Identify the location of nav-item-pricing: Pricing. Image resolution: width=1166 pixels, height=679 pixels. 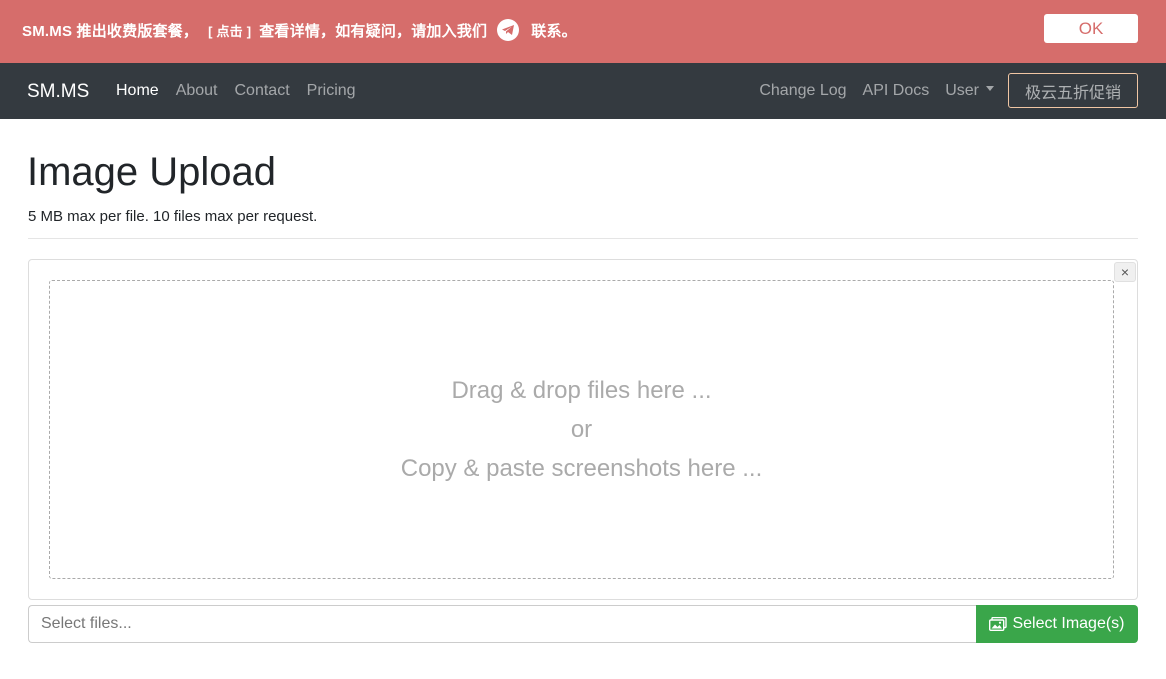
(331, 91).